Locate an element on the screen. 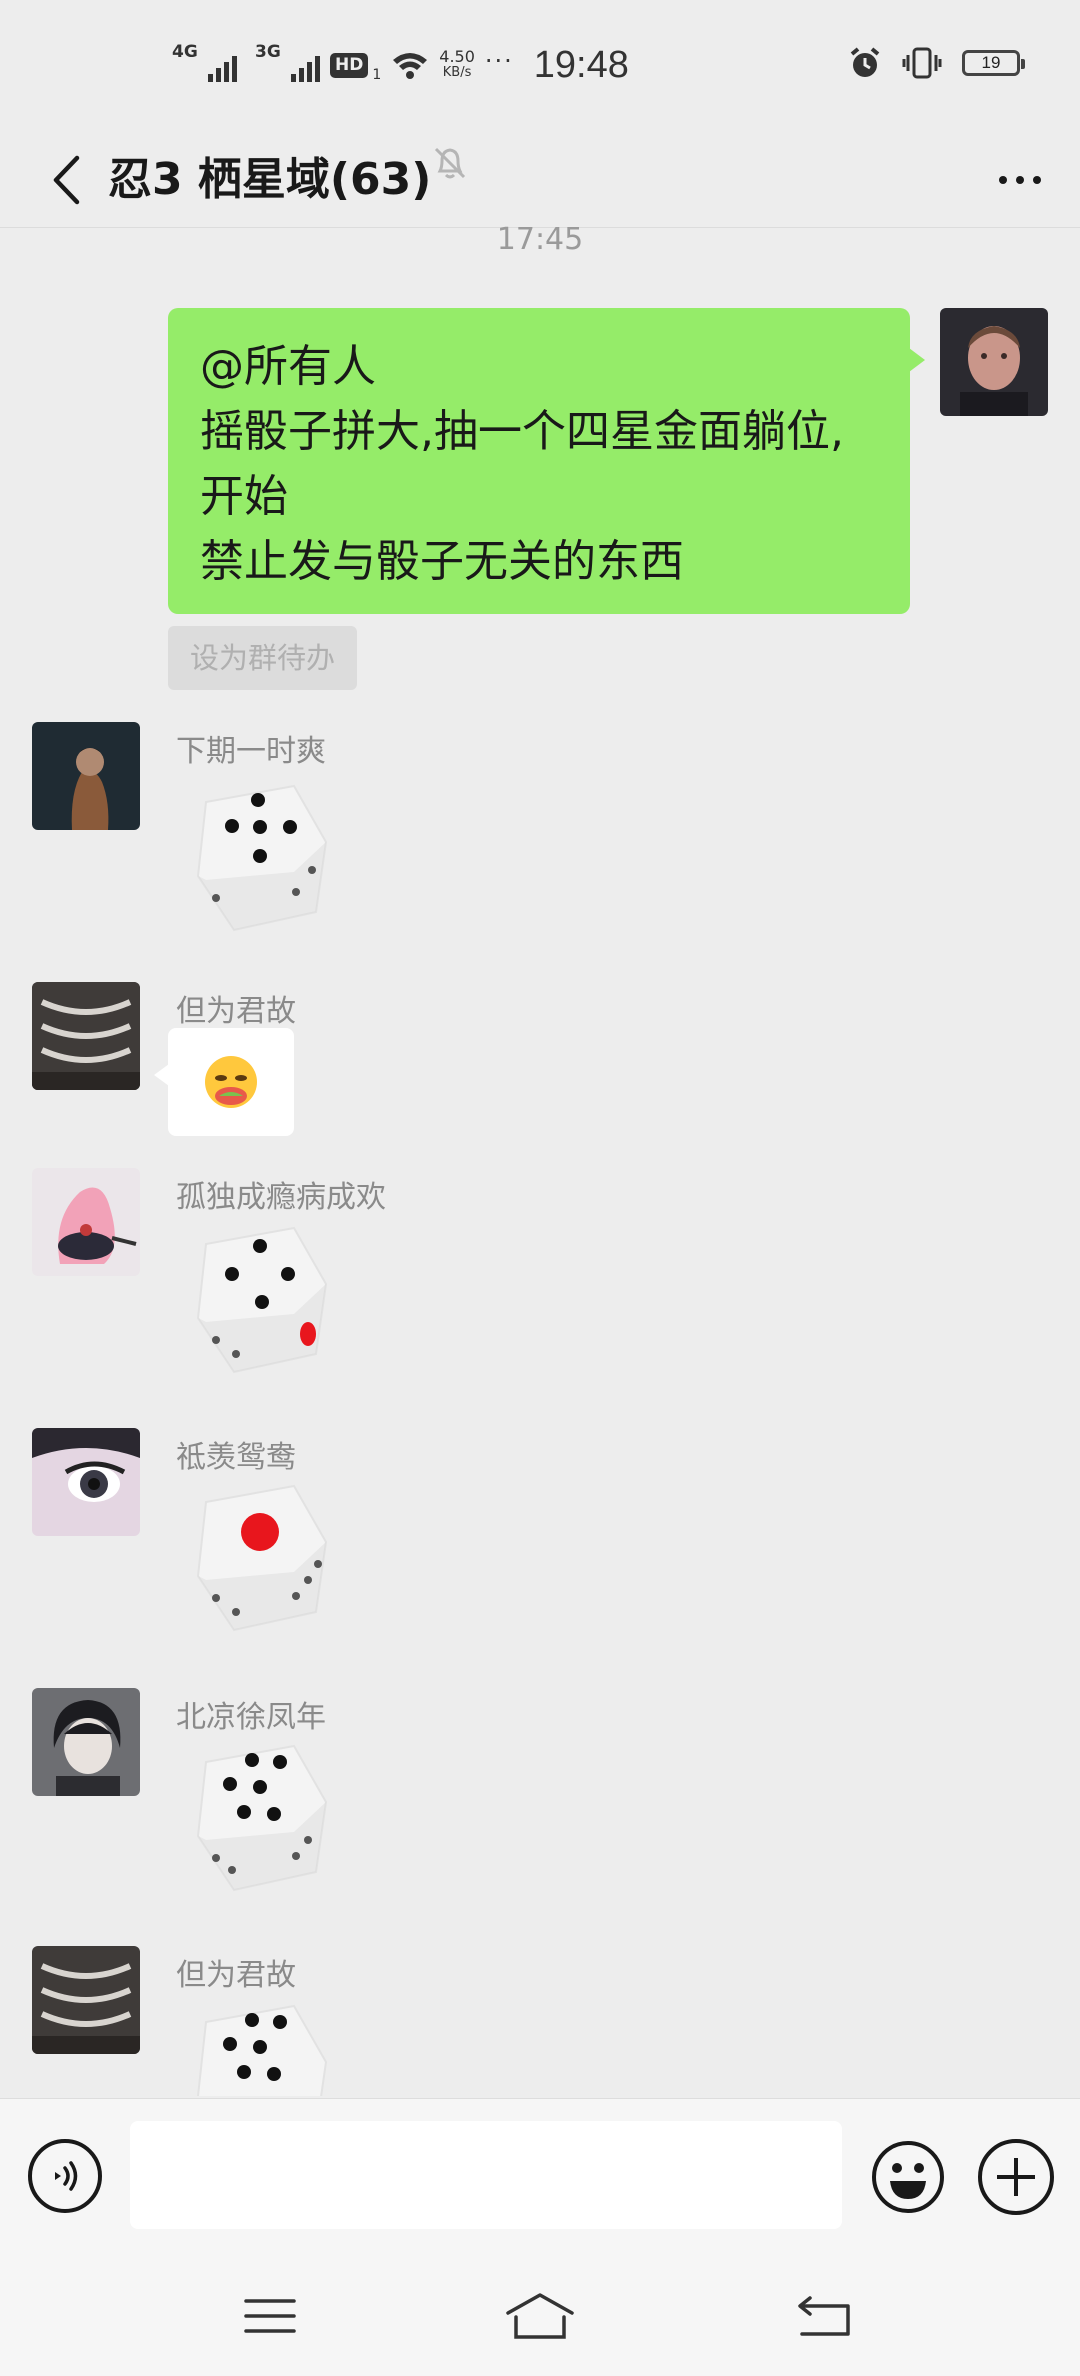 This screenshot has width=1080, height=2376. speed-value: 4.50 is located at coordinates (457, 56).